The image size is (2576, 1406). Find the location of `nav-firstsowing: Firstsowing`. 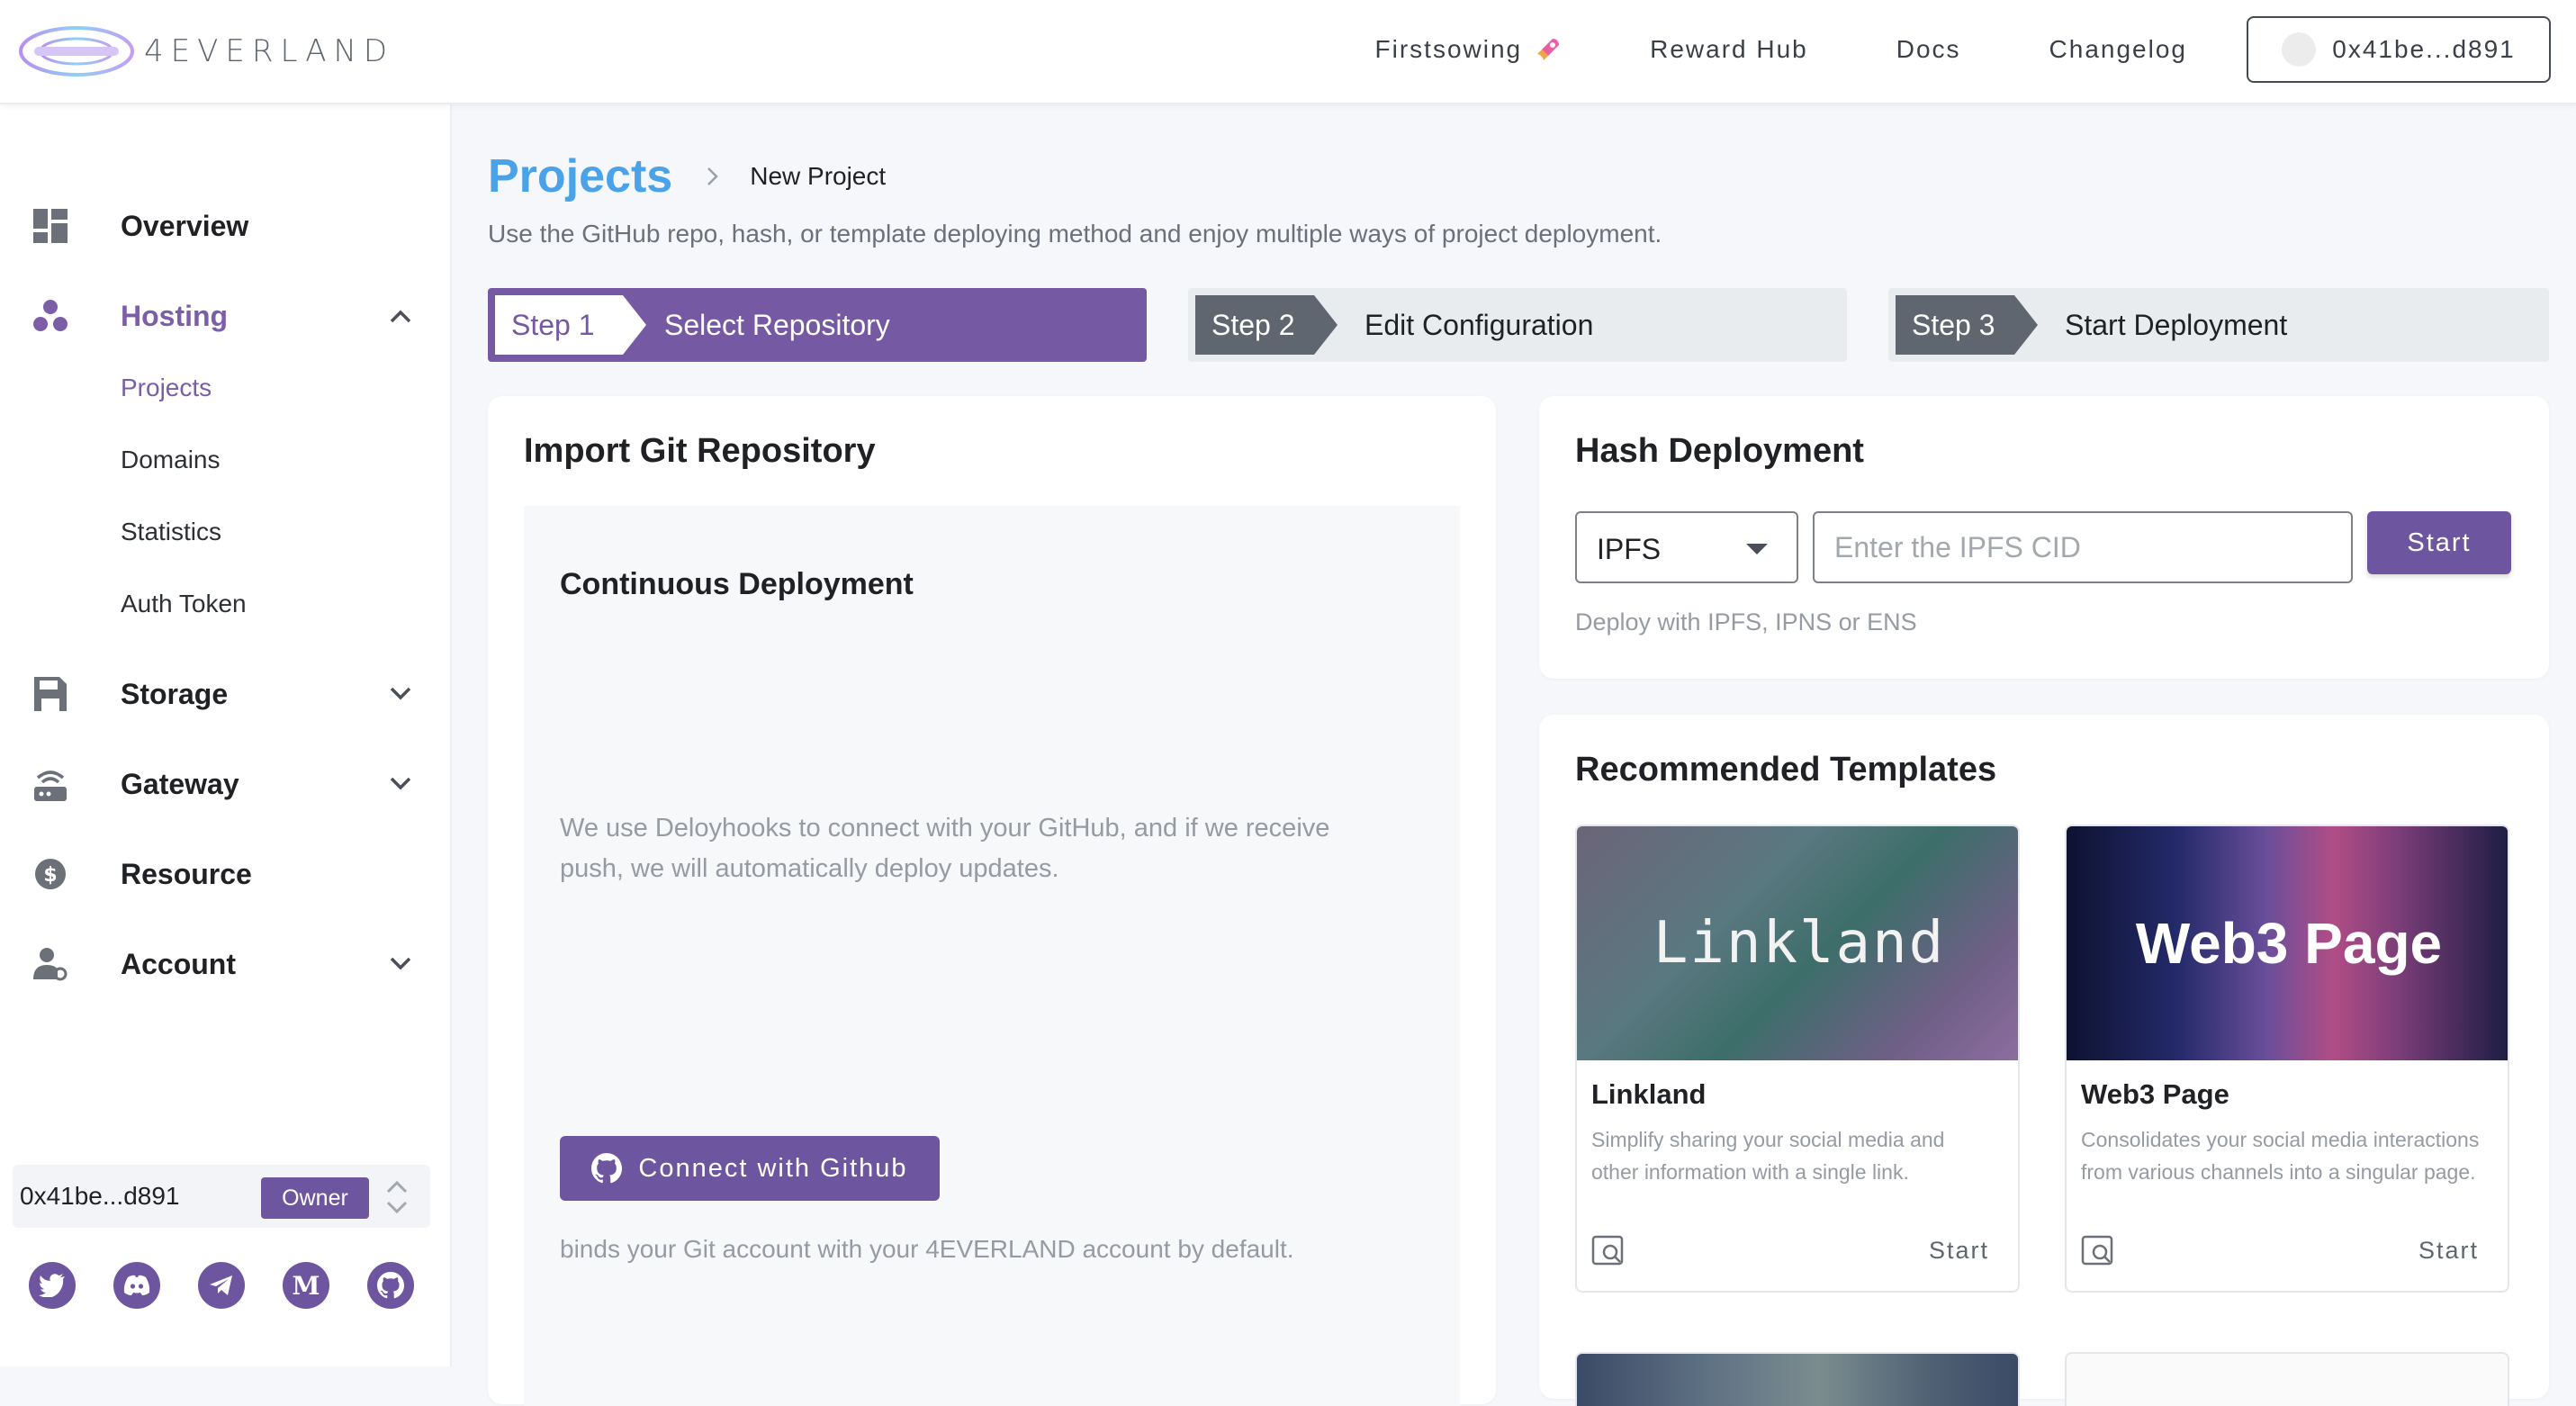

nav-firstsowing: Firstsowing is located at coordinates (1469, 49).